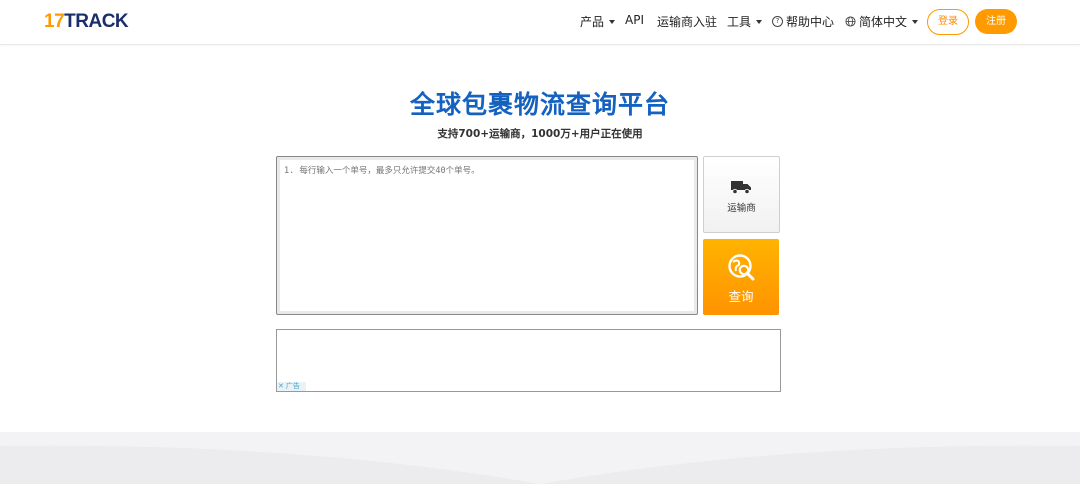 This screenshot has height=484, width=1080. What do you see at coordinates (281, 386) in the screenshot?
I see `close-icon: ✕` at bounding box center [281, 386].